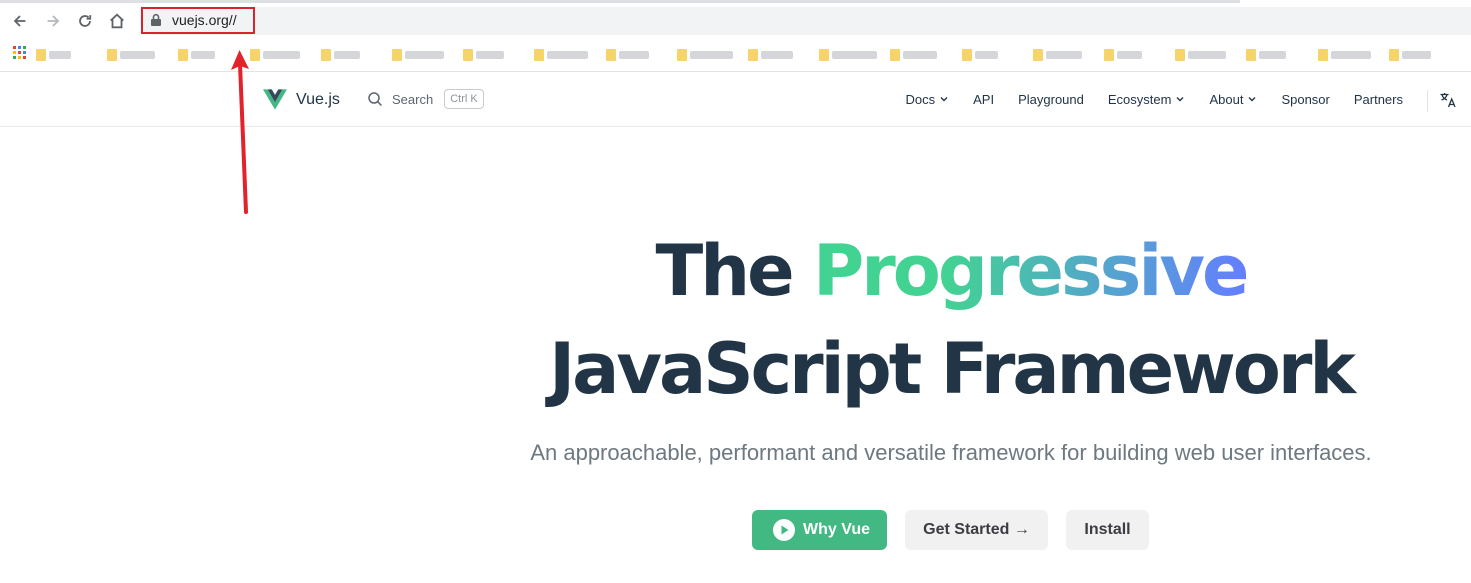 This screenshot has height=583, width=1471. I want to click on nav-playground: Playground, so click(1051, 99).